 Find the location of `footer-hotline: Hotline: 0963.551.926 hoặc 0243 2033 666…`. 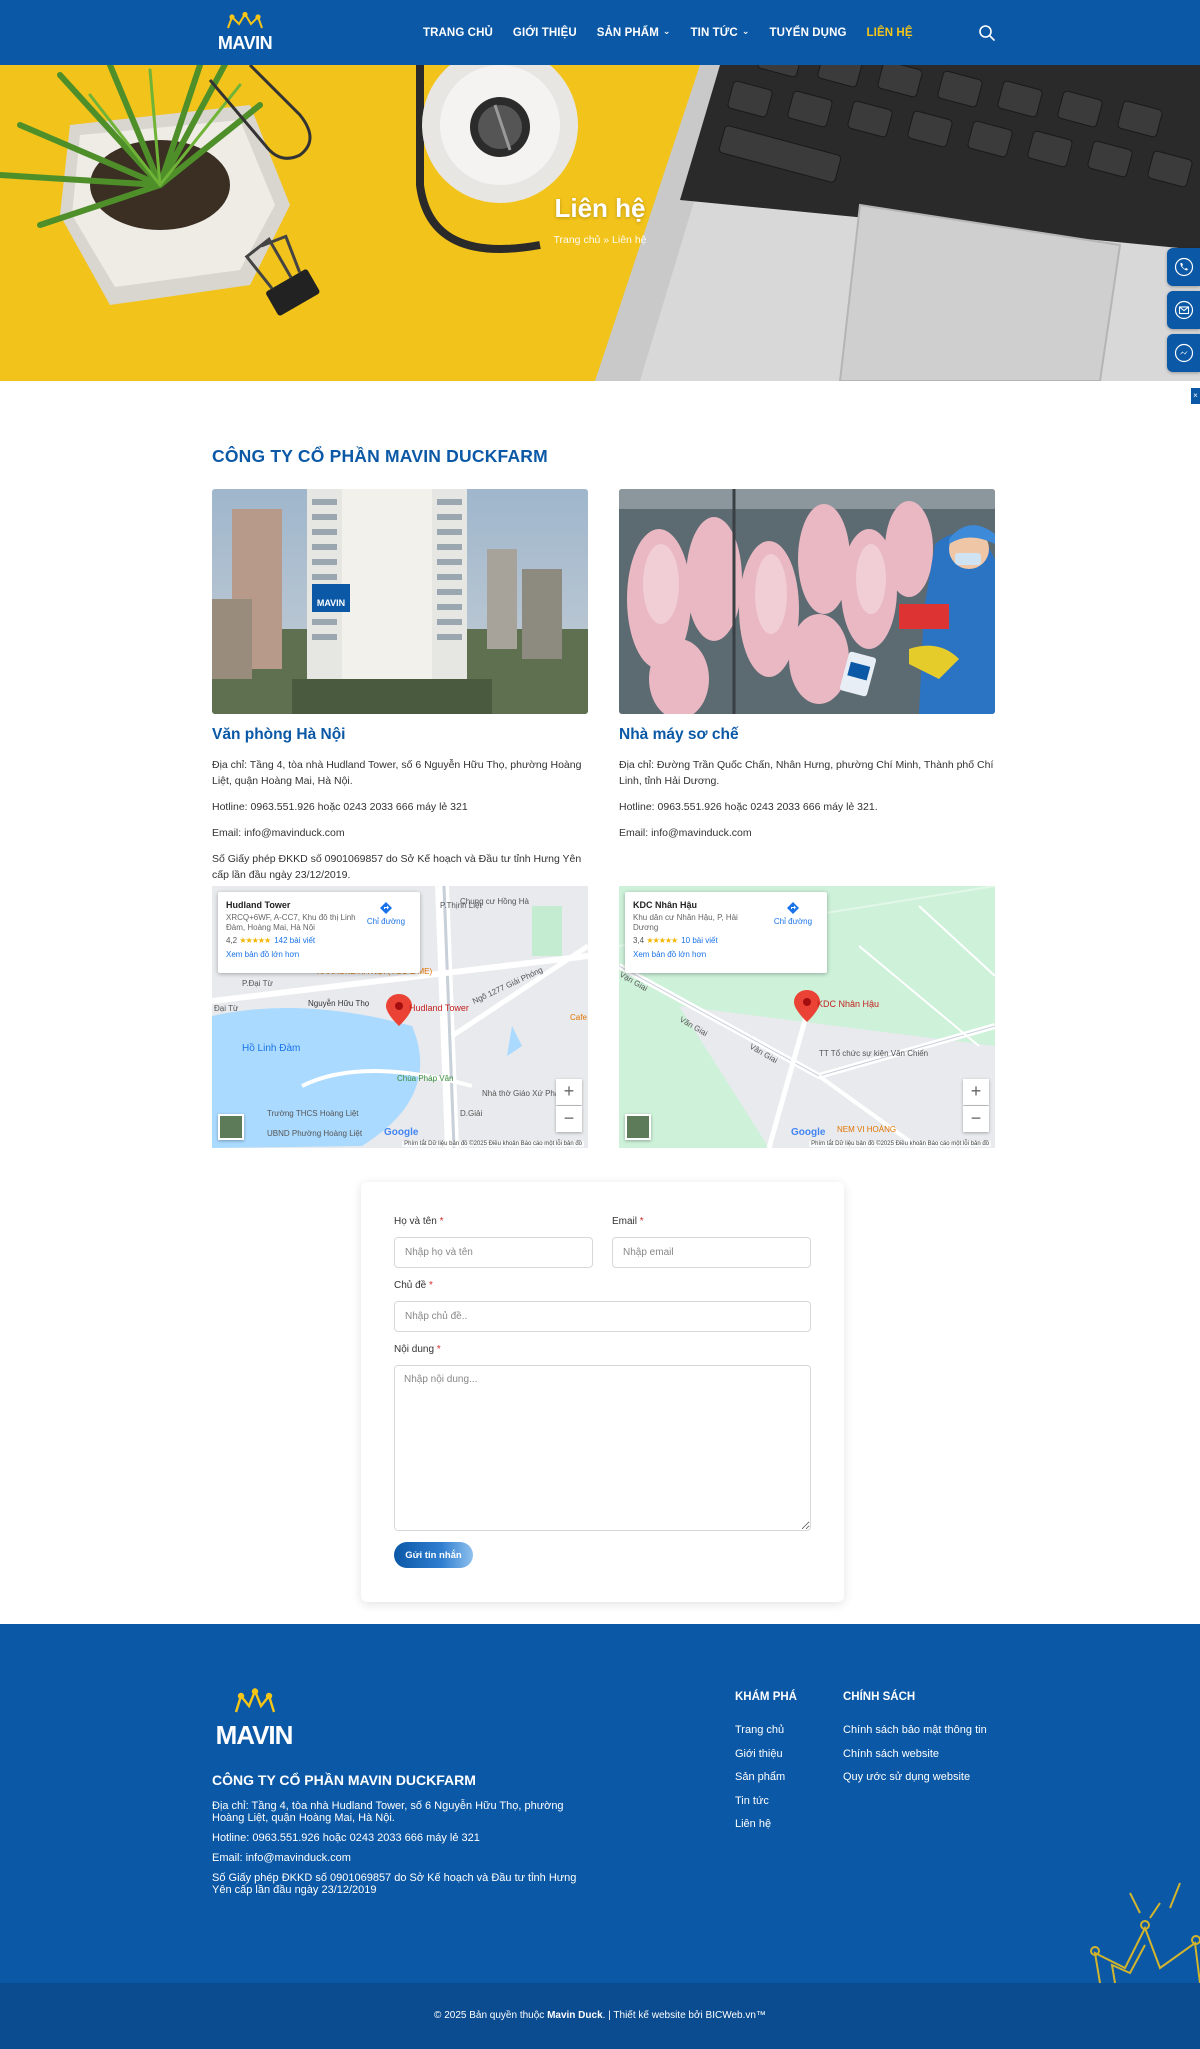

footer-hotline: Hotline: 0963.551.926 hoặc 0243 2033 666… is located at coordinates (346, 1838).